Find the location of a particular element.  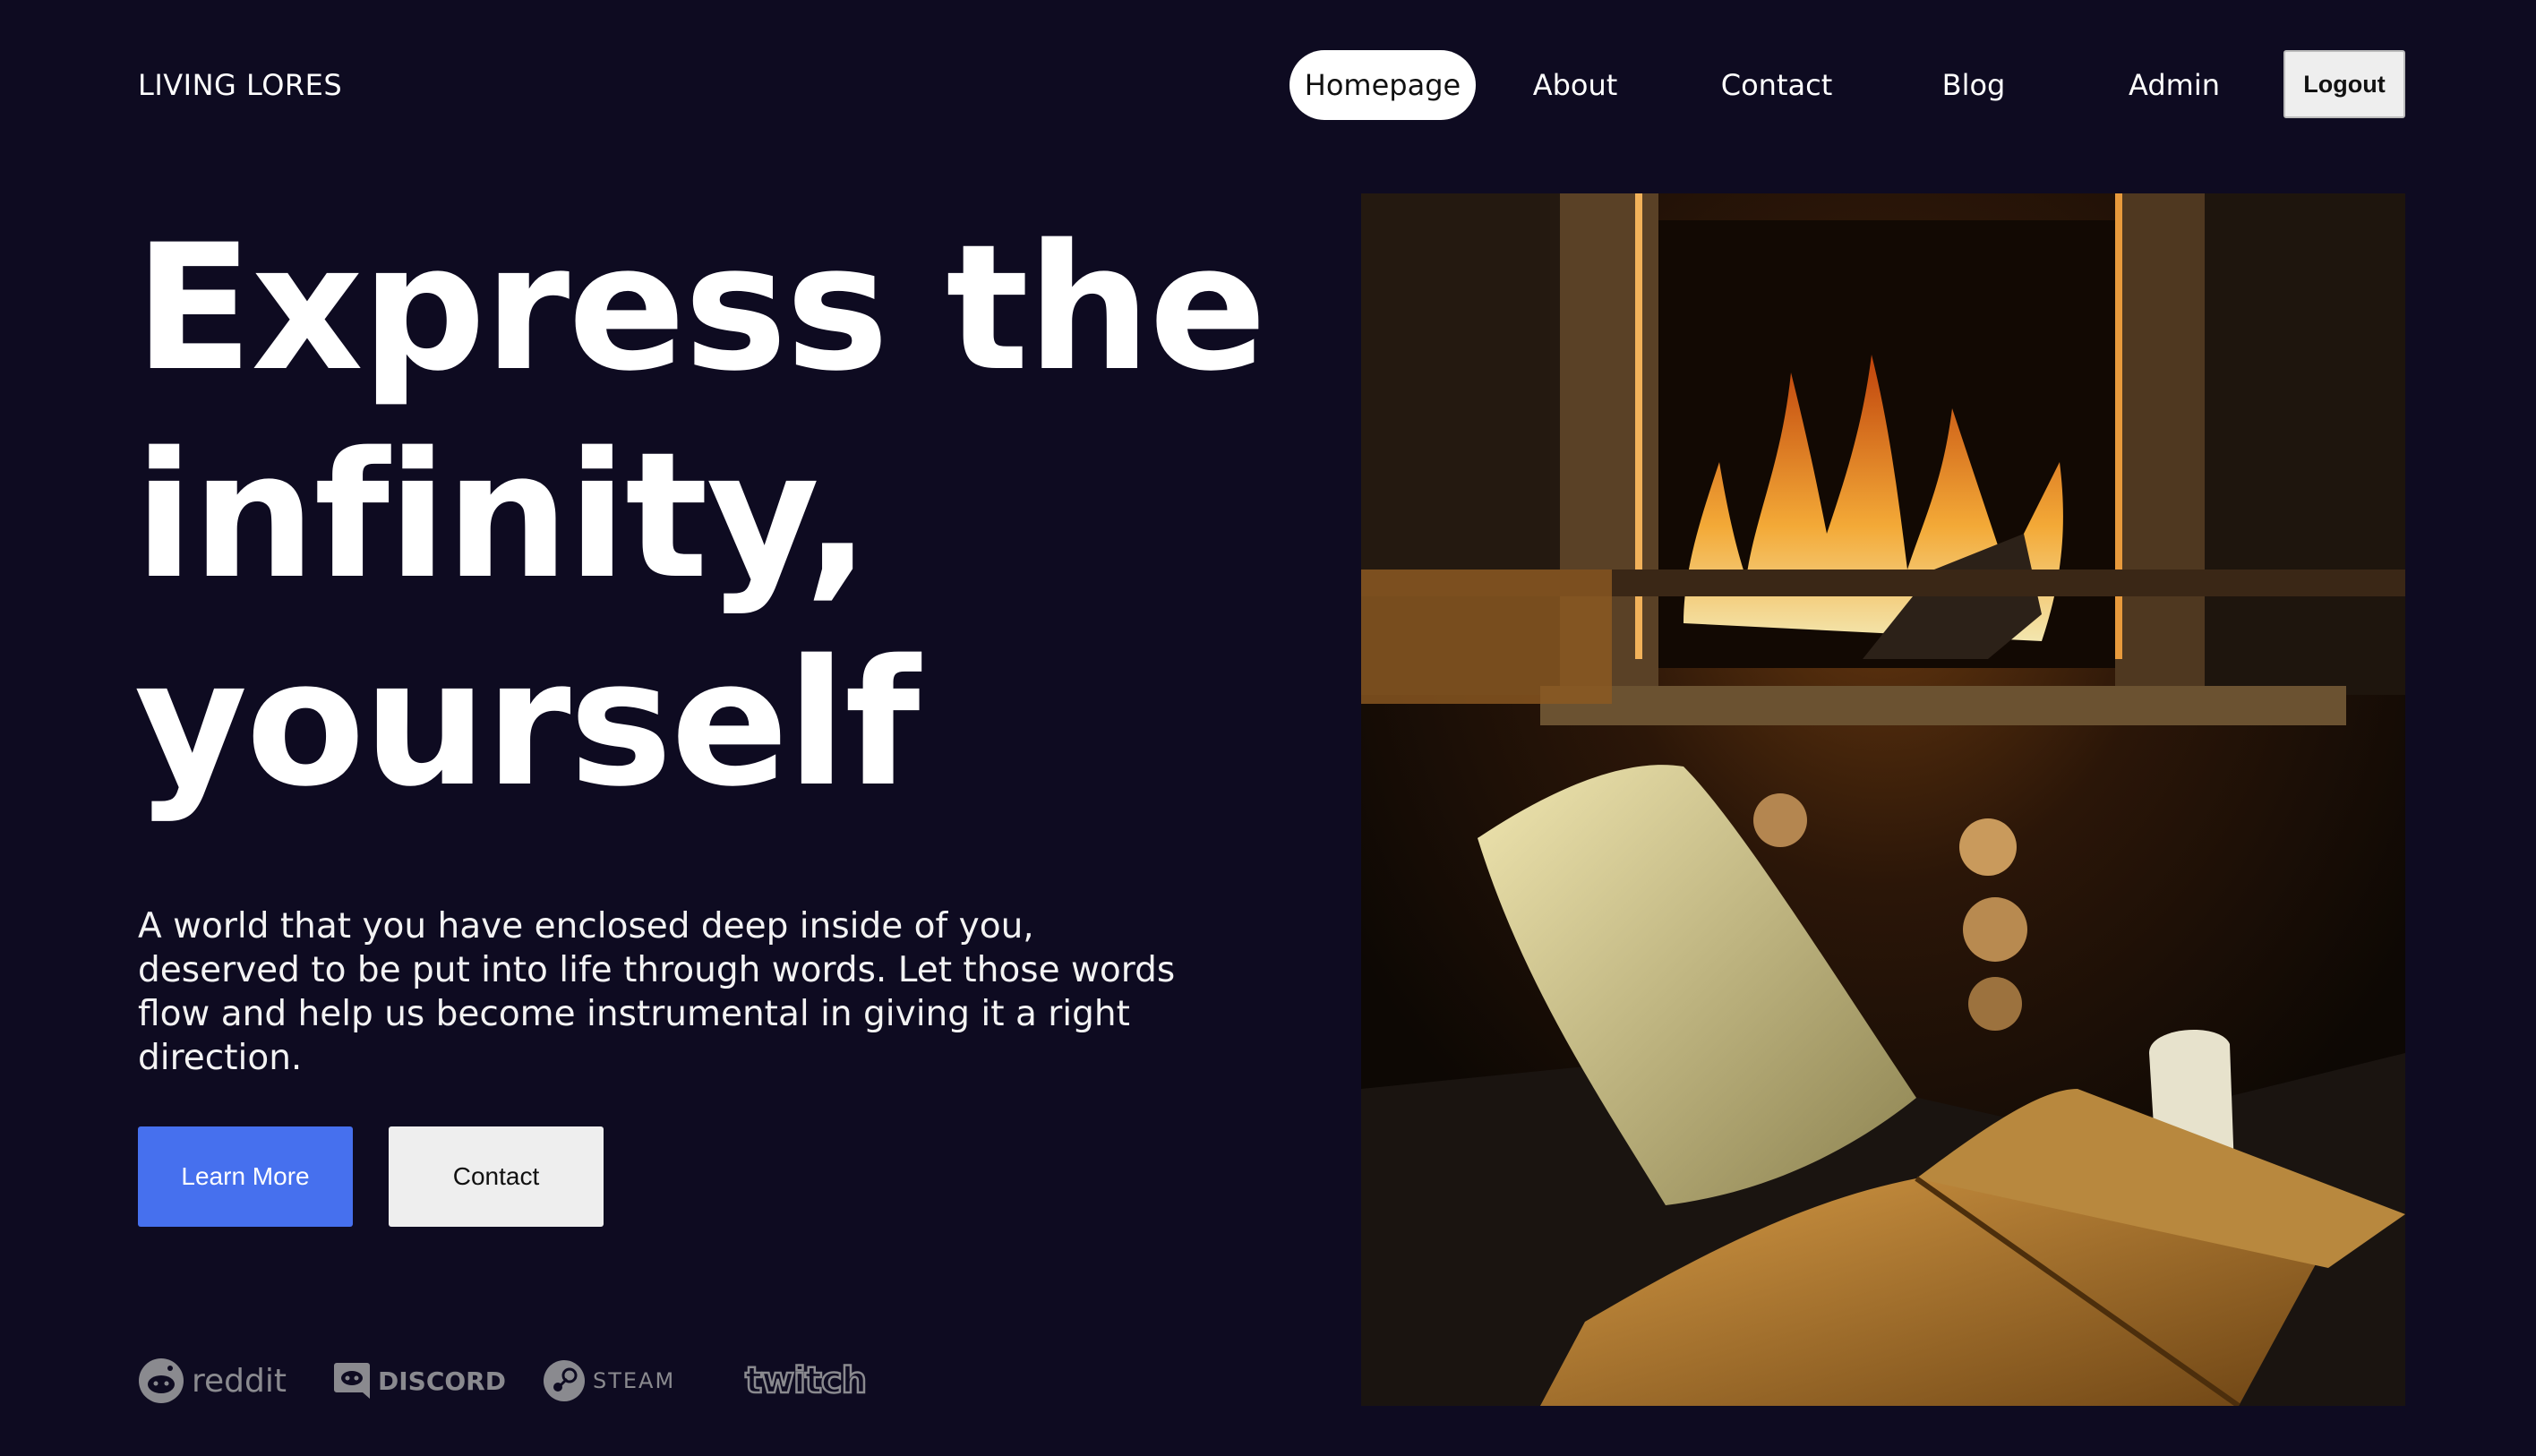

nav-item-homepage: Homepage is located at coordinates (1382, 85).